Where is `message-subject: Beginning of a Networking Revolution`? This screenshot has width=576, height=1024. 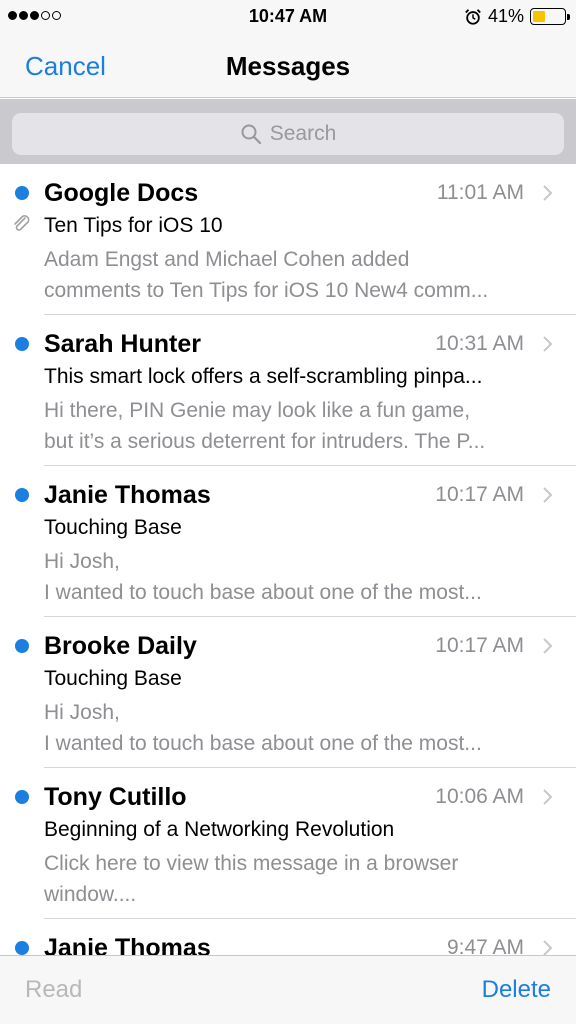
message-subject: Beginning of a Networking Revolution is located at coordinates (219, 829).